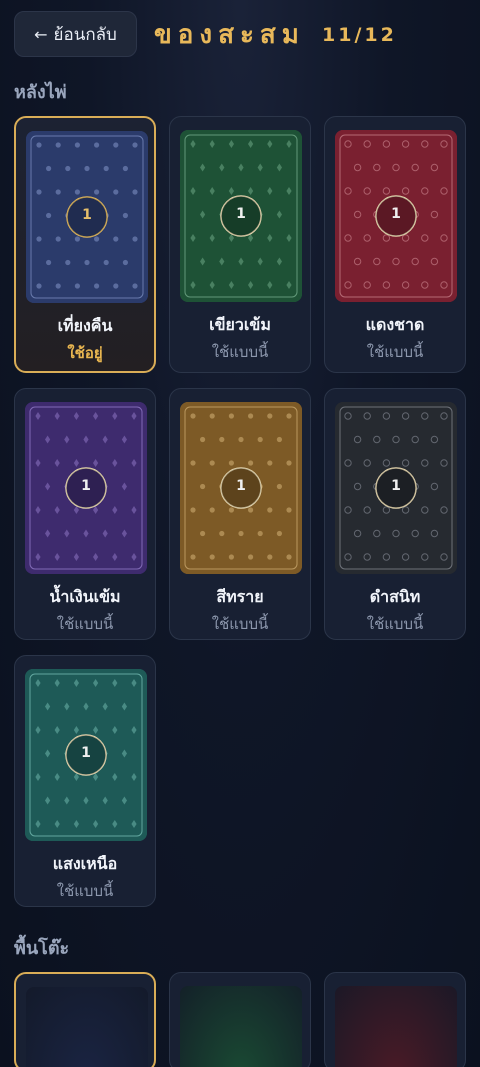  Describe the element at coordinates (240, 324) in the screenshot. I see `card-back-name: เขียวเข้ม` at that location.